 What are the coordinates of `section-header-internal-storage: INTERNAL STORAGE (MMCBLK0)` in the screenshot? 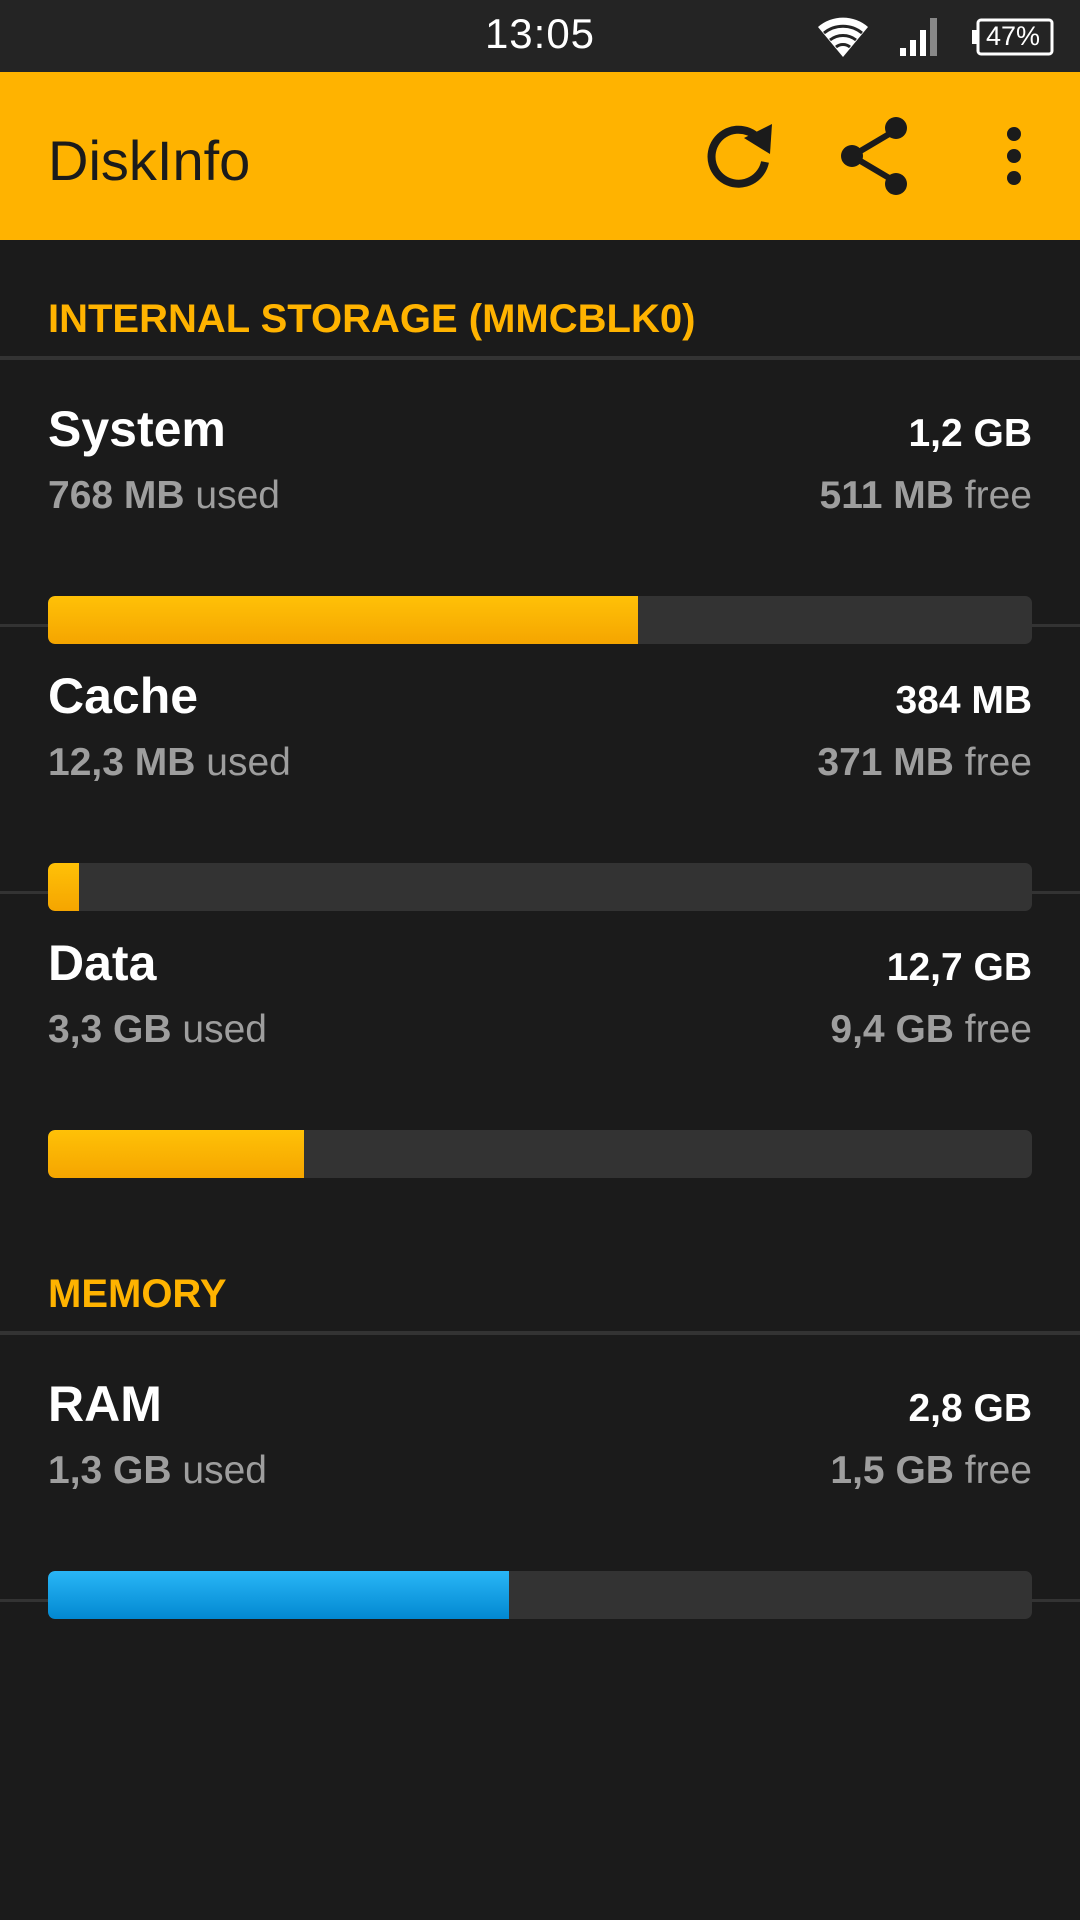 It's located at (540, 298).